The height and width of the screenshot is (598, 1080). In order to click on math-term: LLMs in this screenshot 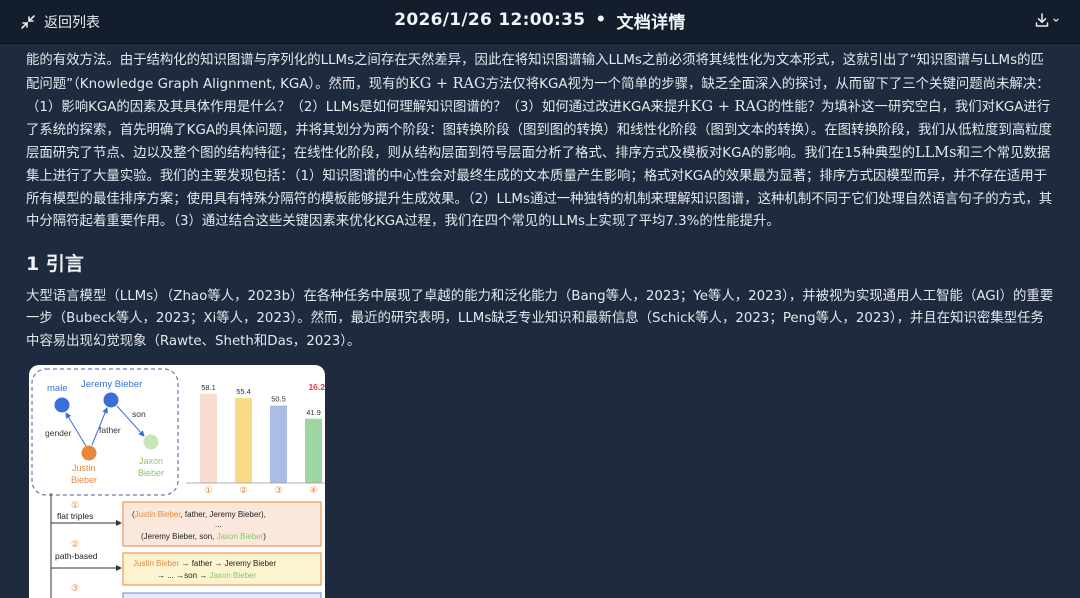, I will do `click(935, 153)`.